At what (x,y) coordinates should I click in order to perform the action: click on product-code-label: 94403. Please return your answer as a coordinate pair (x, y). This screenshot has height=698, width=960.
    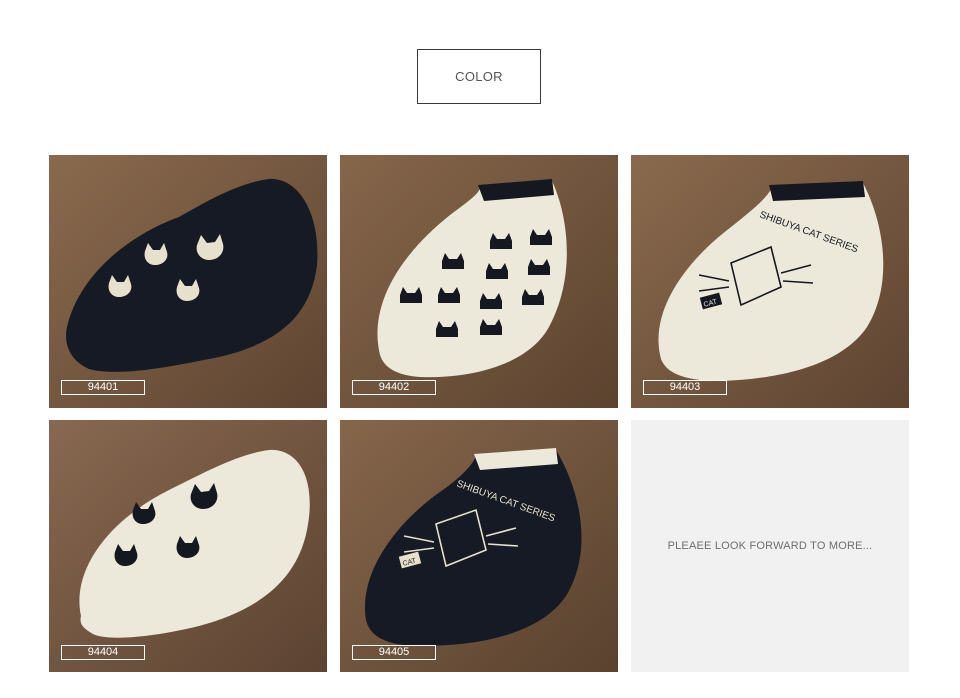
    Looking at the image, I should click on (685, 387).